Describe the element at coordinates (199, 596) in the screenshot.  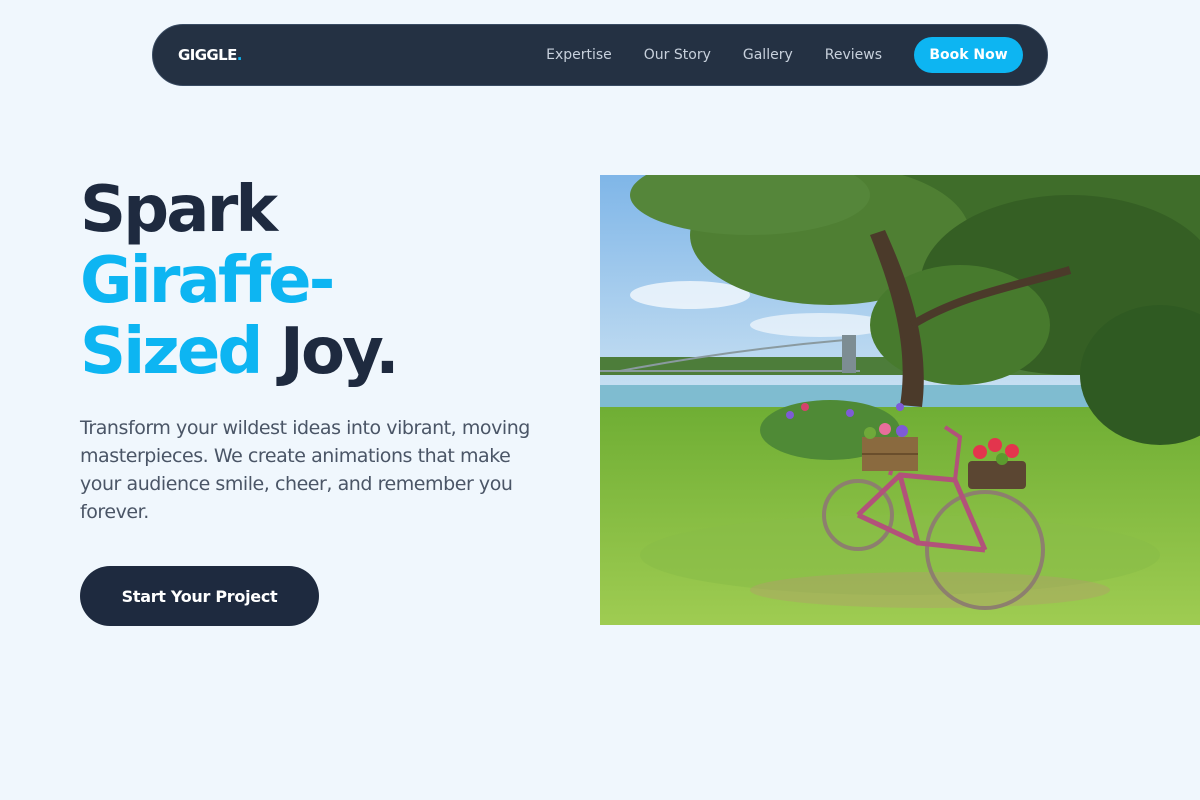
I see `start-project-button: Start Your Project` at that location.